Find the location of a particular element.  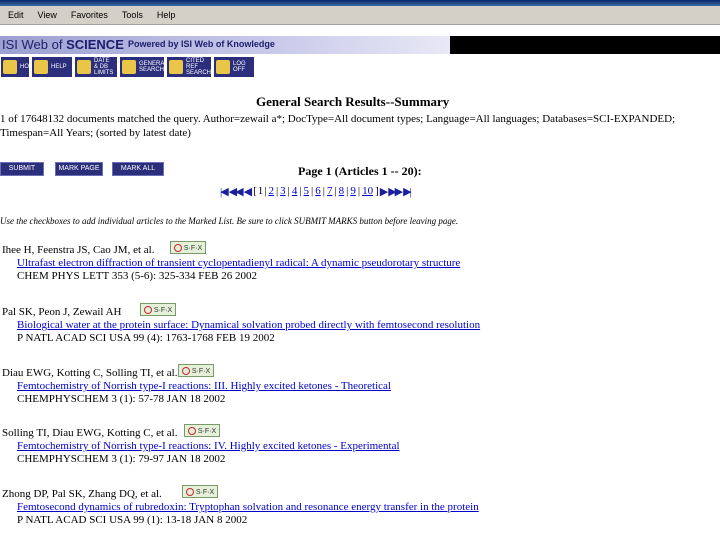

home-button: HOME is located at coordinates (19, 67).